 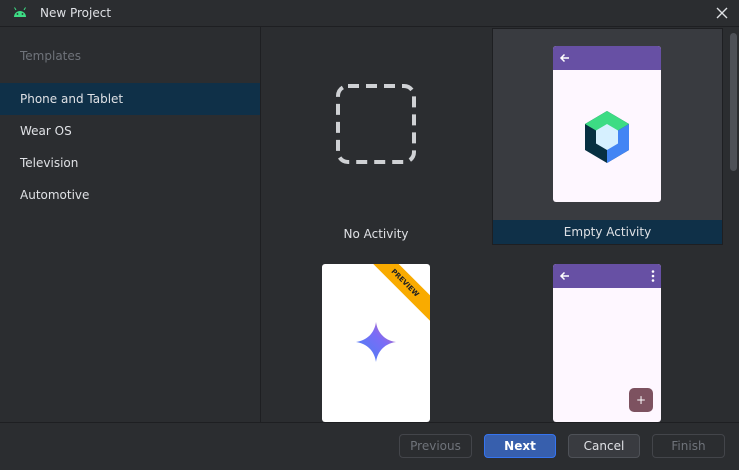 I want to click on fab-add-icon: +, so click(x=641, y=400).